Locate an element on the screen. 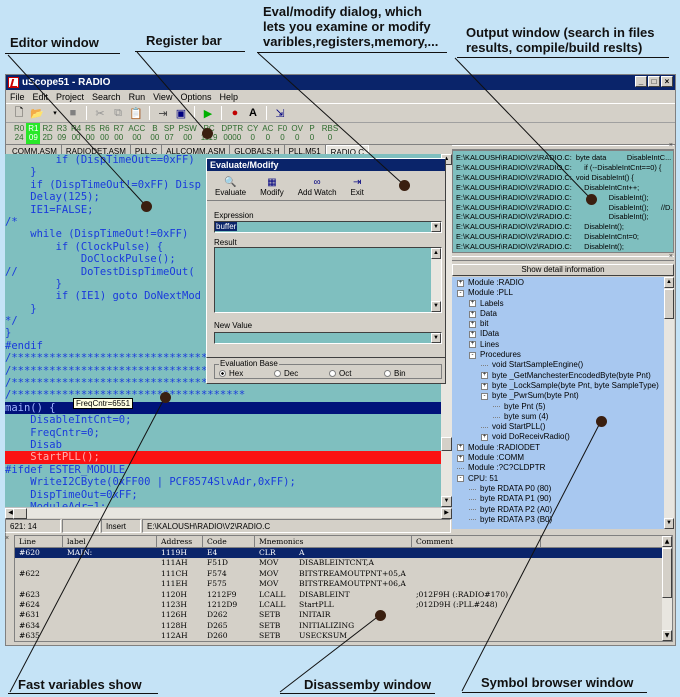 The height and width of the screenshot is (697, 680). symbol-browser-scrollbar: ▲ ▼ is located at coordinates (669, 403).